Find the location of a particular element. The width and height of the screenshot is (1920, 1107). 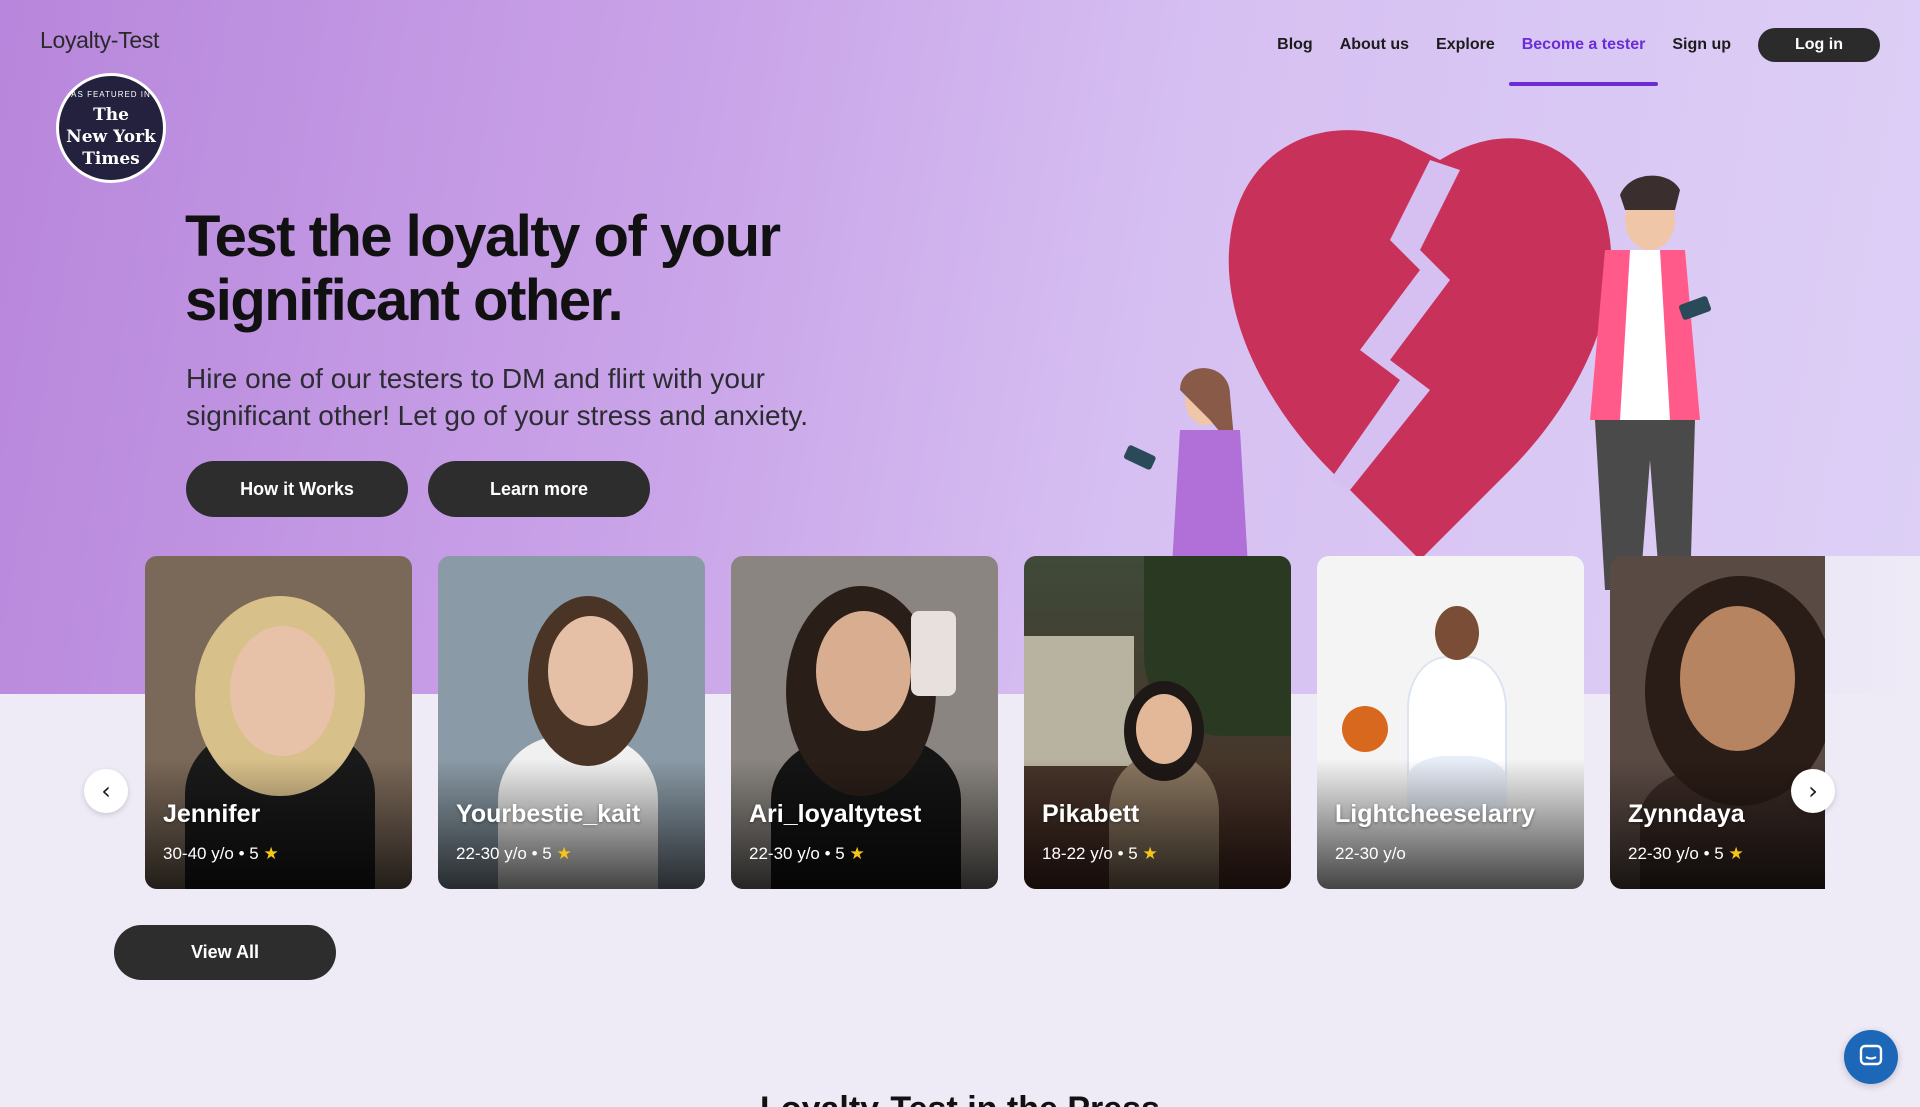

how-it-works-button: How it Works is located at coordinates (297, 489).